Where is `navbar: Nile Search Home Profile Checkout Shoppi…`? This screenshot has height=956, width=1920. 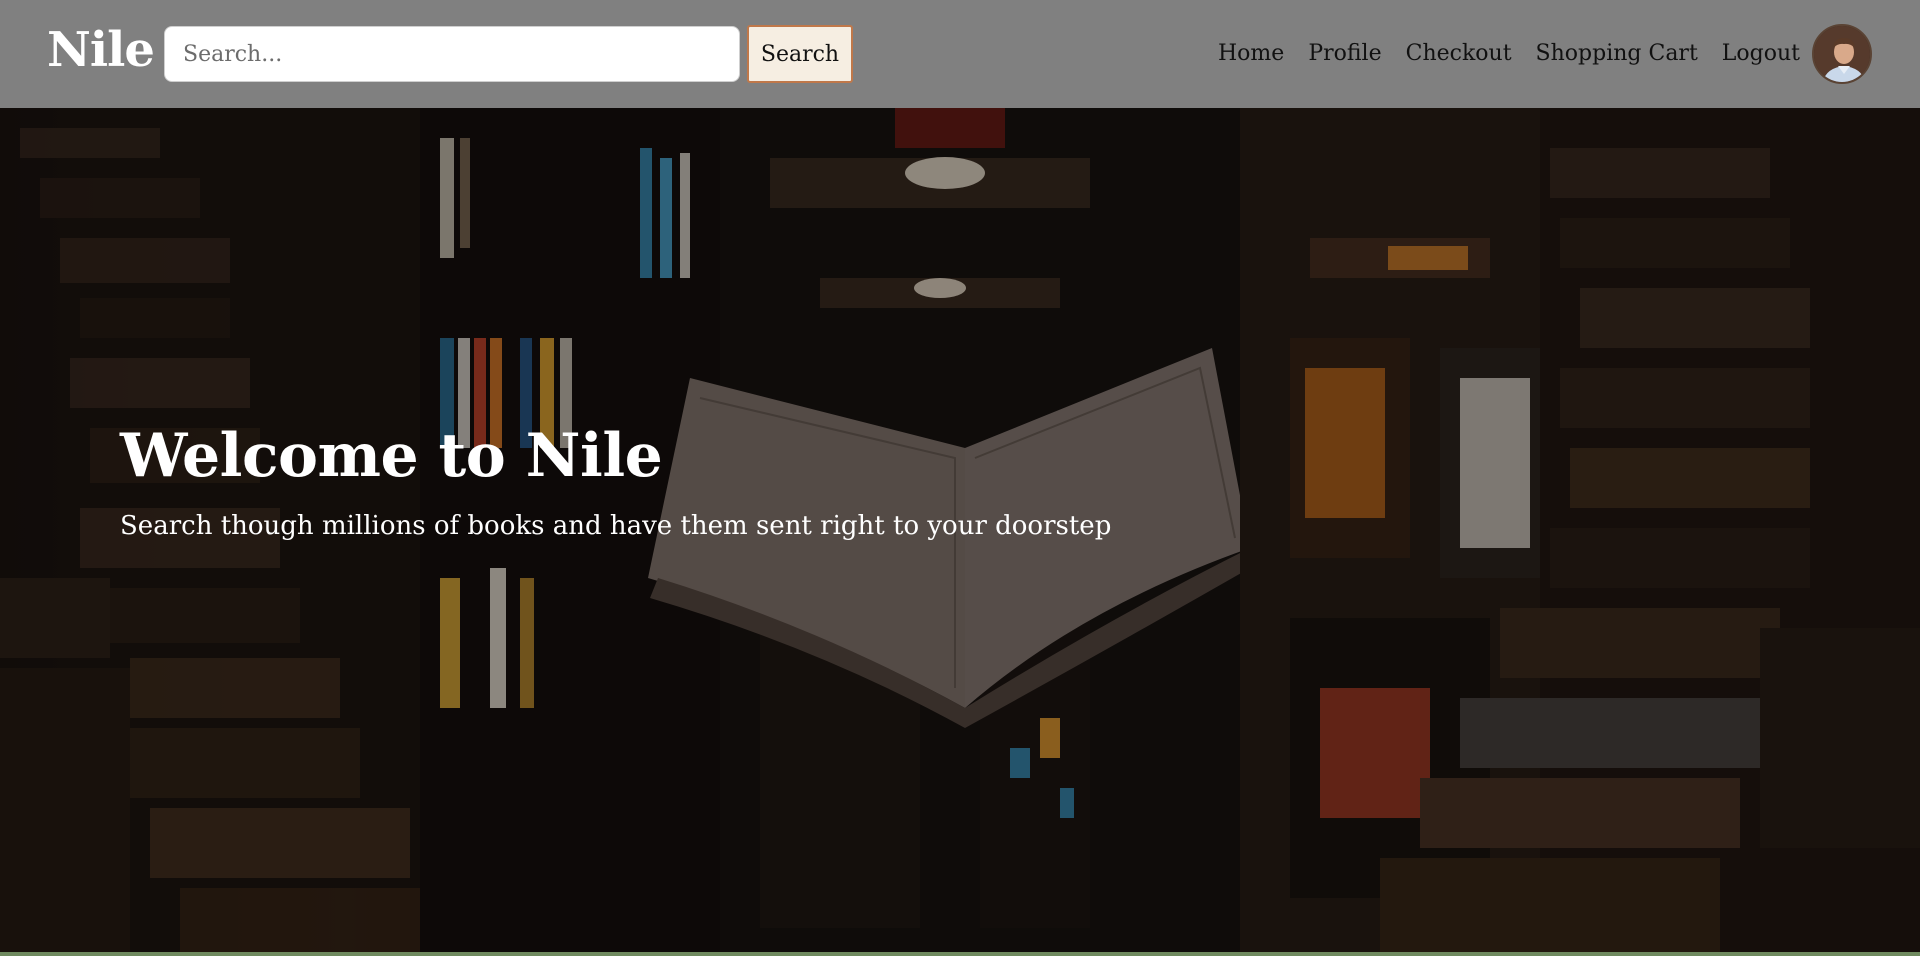 navbar: Nile Search Home Profile Checkout Shoppi… is located at coordinates (960, 54).